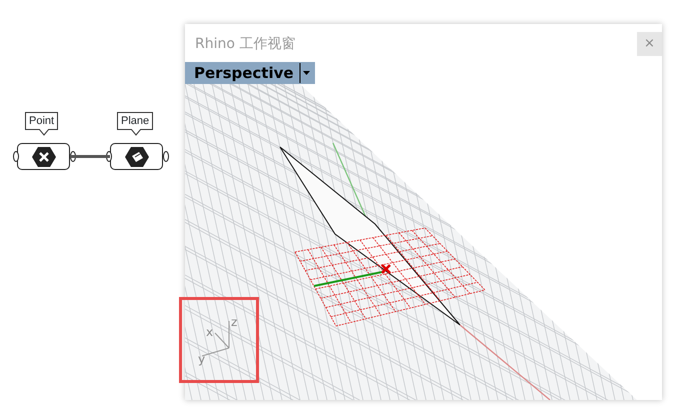 The image size is (684, 417). What do you see at coordinates (234, 322) in the screenshot?
I see `axis-label: z` at bounding box center [234, 322].